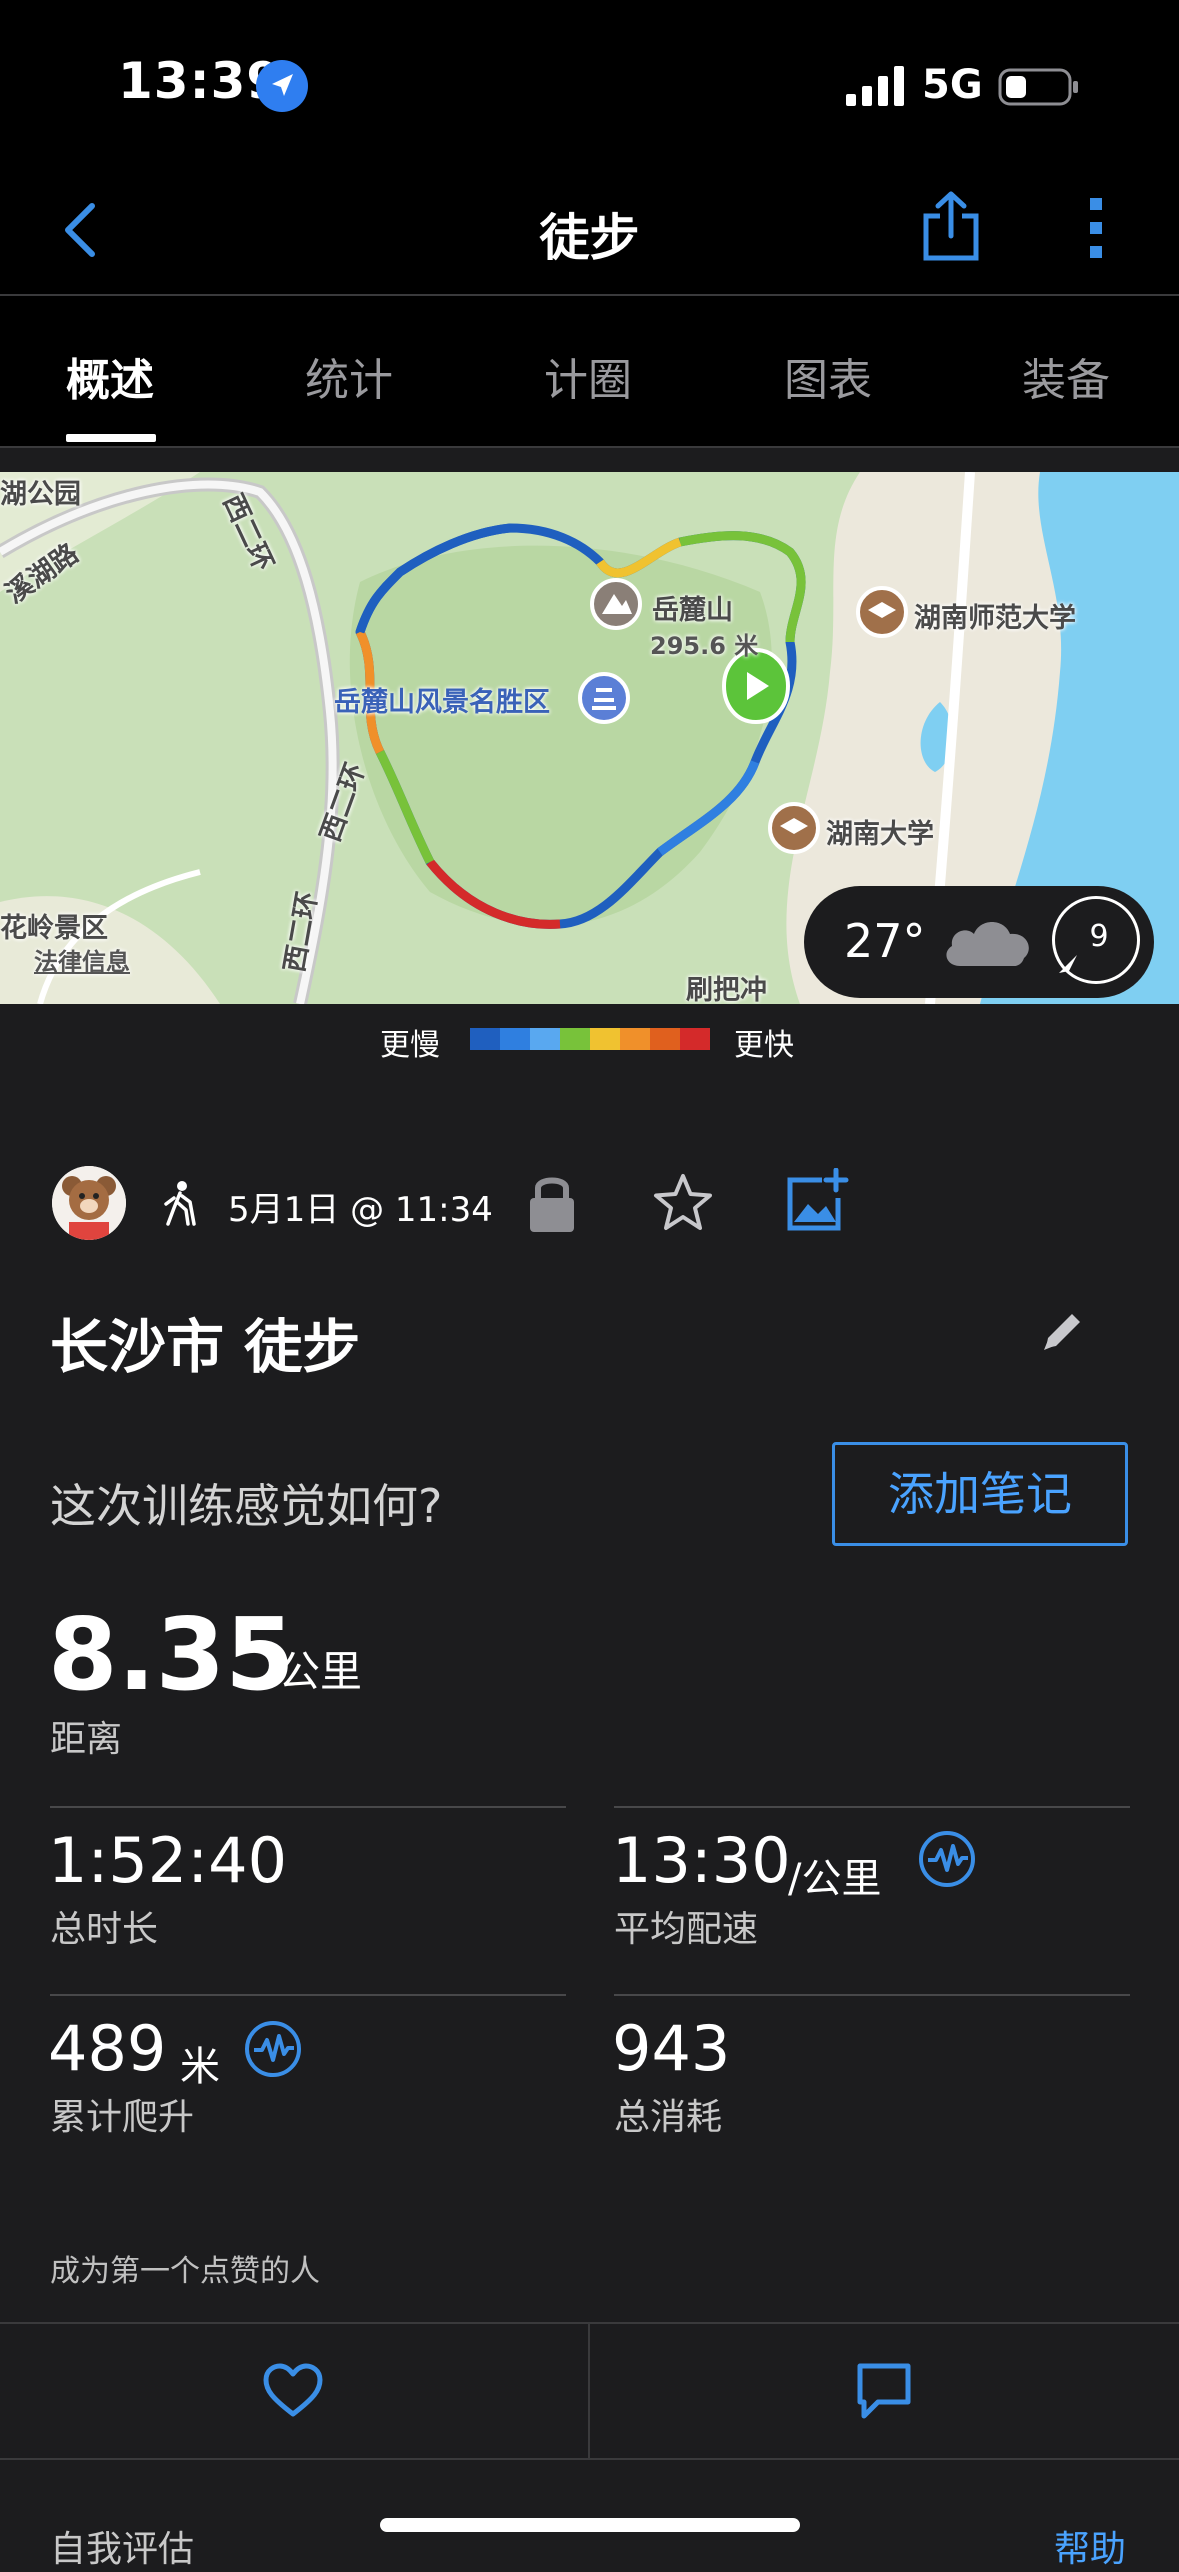 This screenshot has height=2572, width=1179. What do you see at coordinates (1090, 2546) in the screenshot?
I see `help-link: 帮助` at bounding box center [1090, 2546].